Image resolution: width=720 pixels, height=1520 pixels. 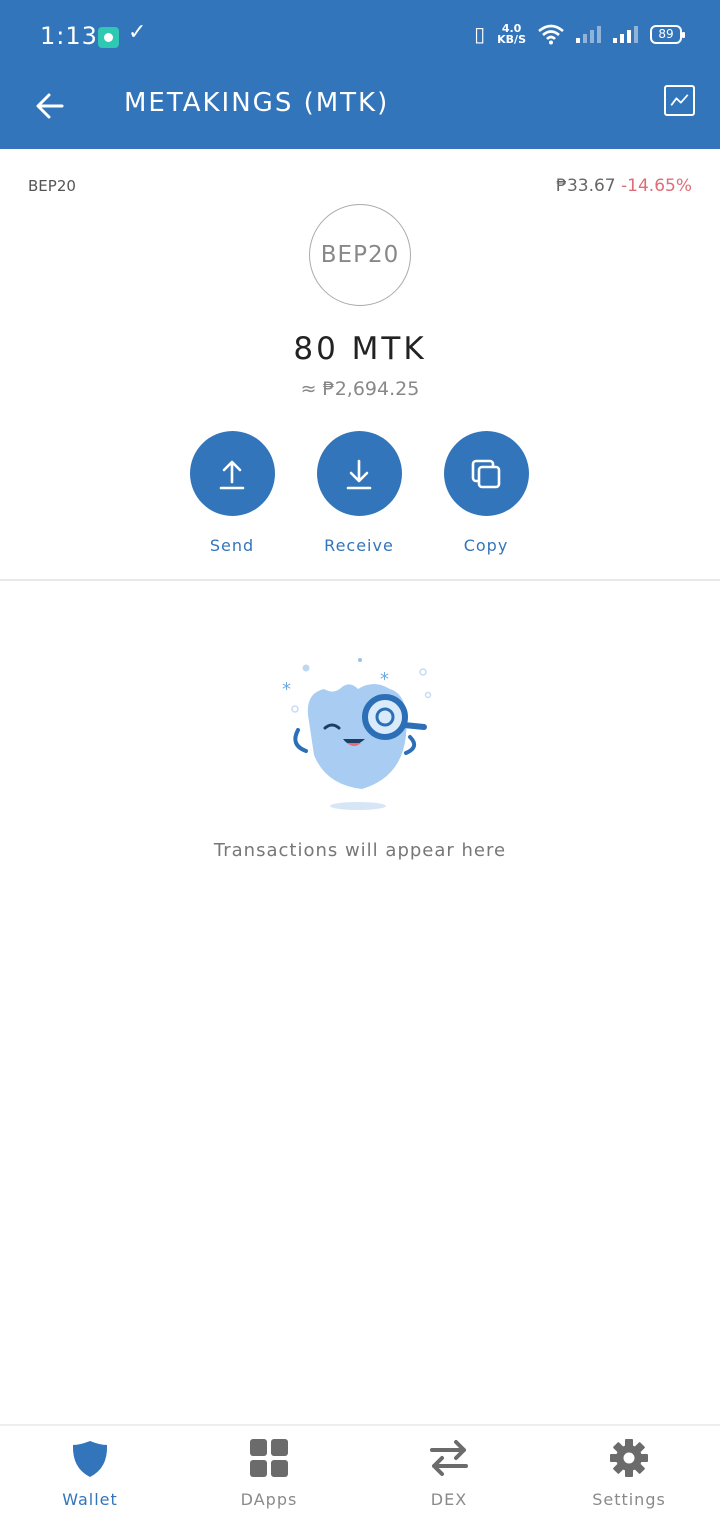 I want to click on back-button, so click(x=50, y=106).